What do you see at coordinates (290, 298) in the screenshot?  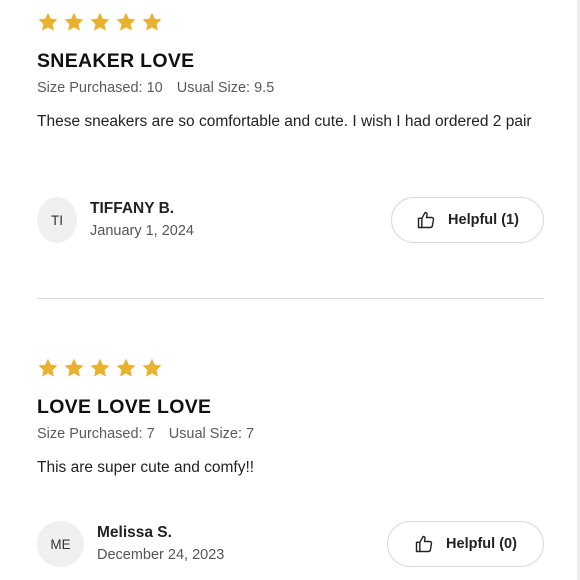 I see `review-divider` at bounding box center [290, 298].